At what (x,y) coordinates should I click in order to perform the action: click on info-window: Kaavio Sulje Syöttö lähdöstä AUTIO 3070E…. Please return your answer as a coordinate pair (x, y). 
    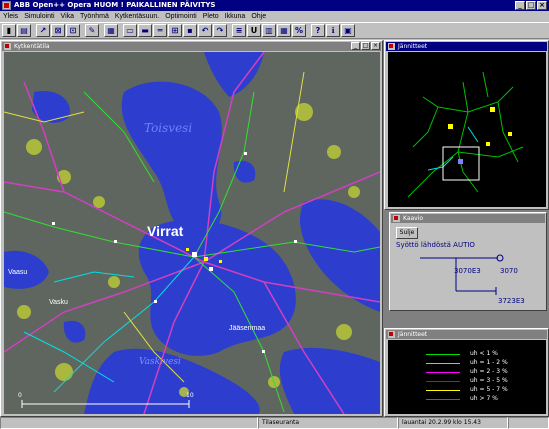
    Looking at the image, I should click on (468, 261).